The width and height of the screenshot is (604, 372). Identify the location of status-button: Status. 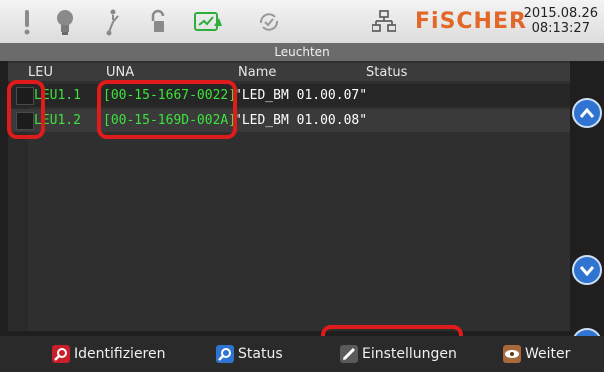
(249, 354).